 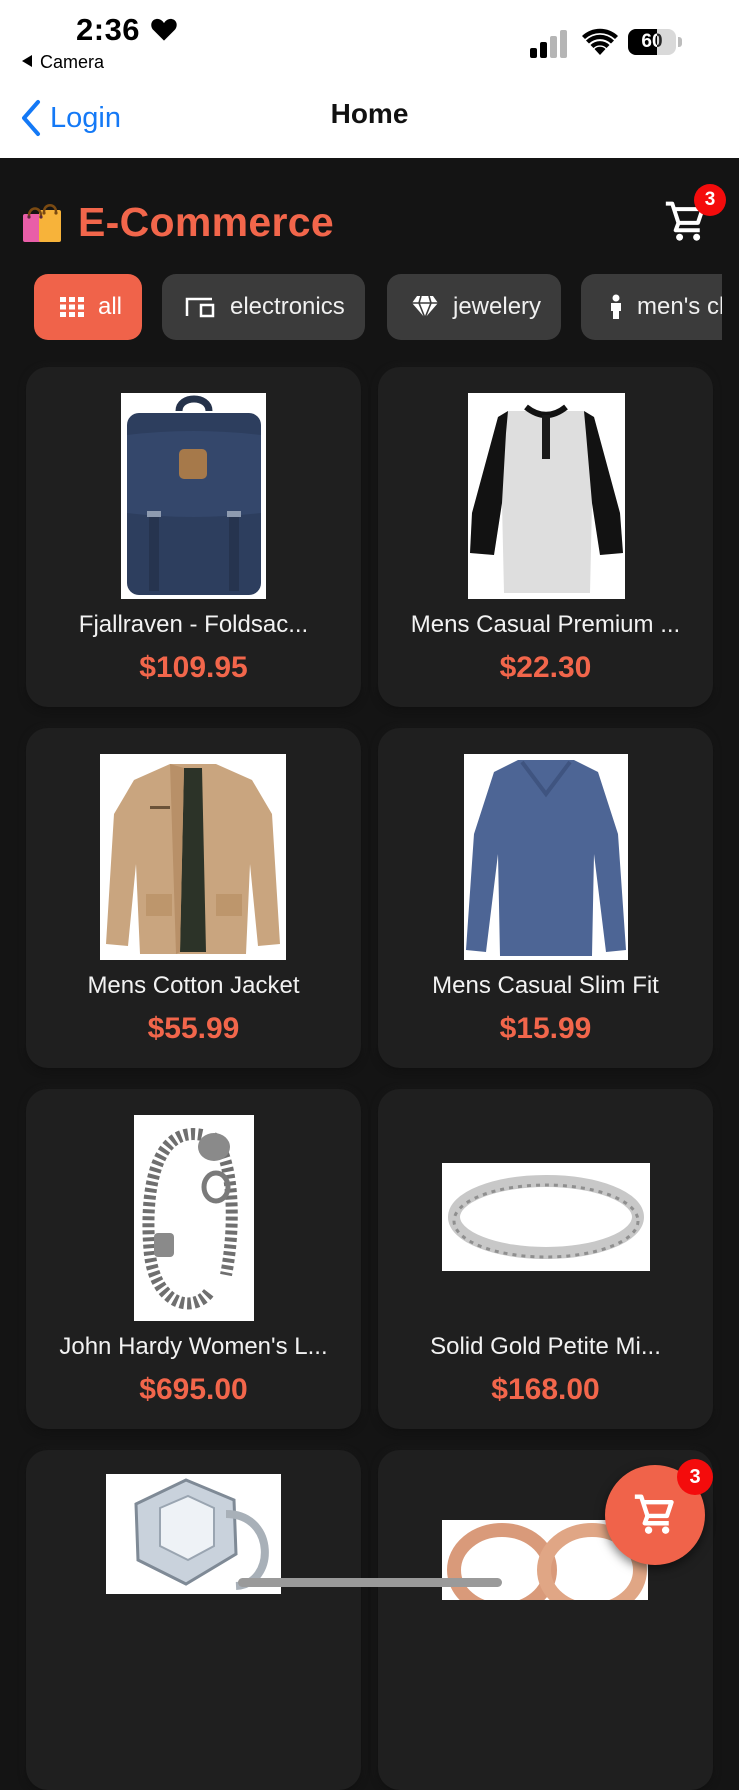 What do you see at coordinates (193, 857) in the screenshot?
I see `product-image-cotton-jacket` at bounding box center [193, 857].